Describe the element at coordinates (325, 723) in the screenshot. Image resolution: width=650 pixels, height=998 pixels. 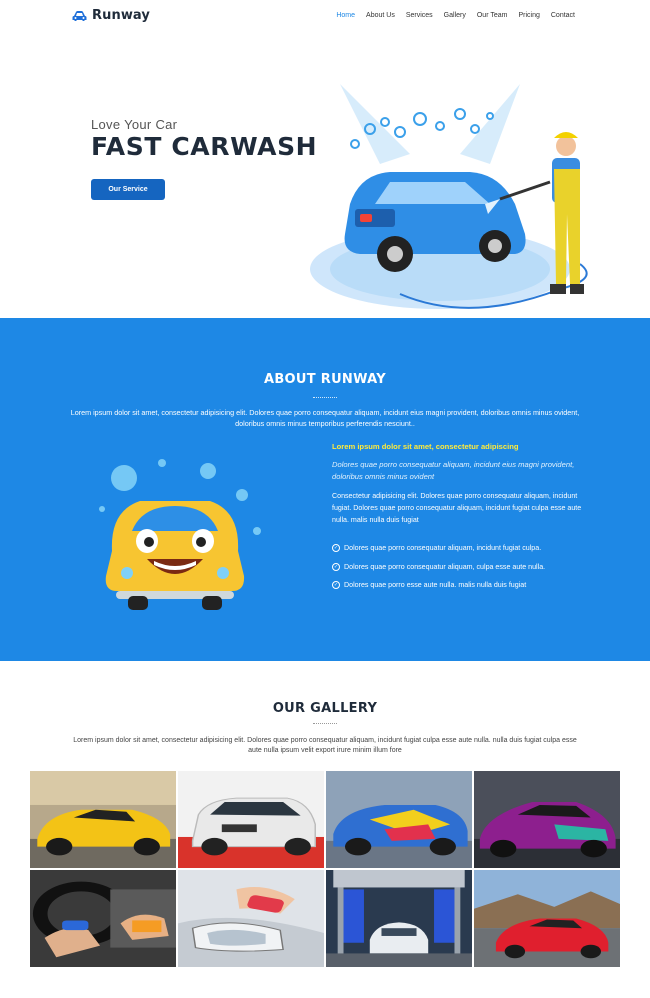
I see `gallery-divider` at that location.